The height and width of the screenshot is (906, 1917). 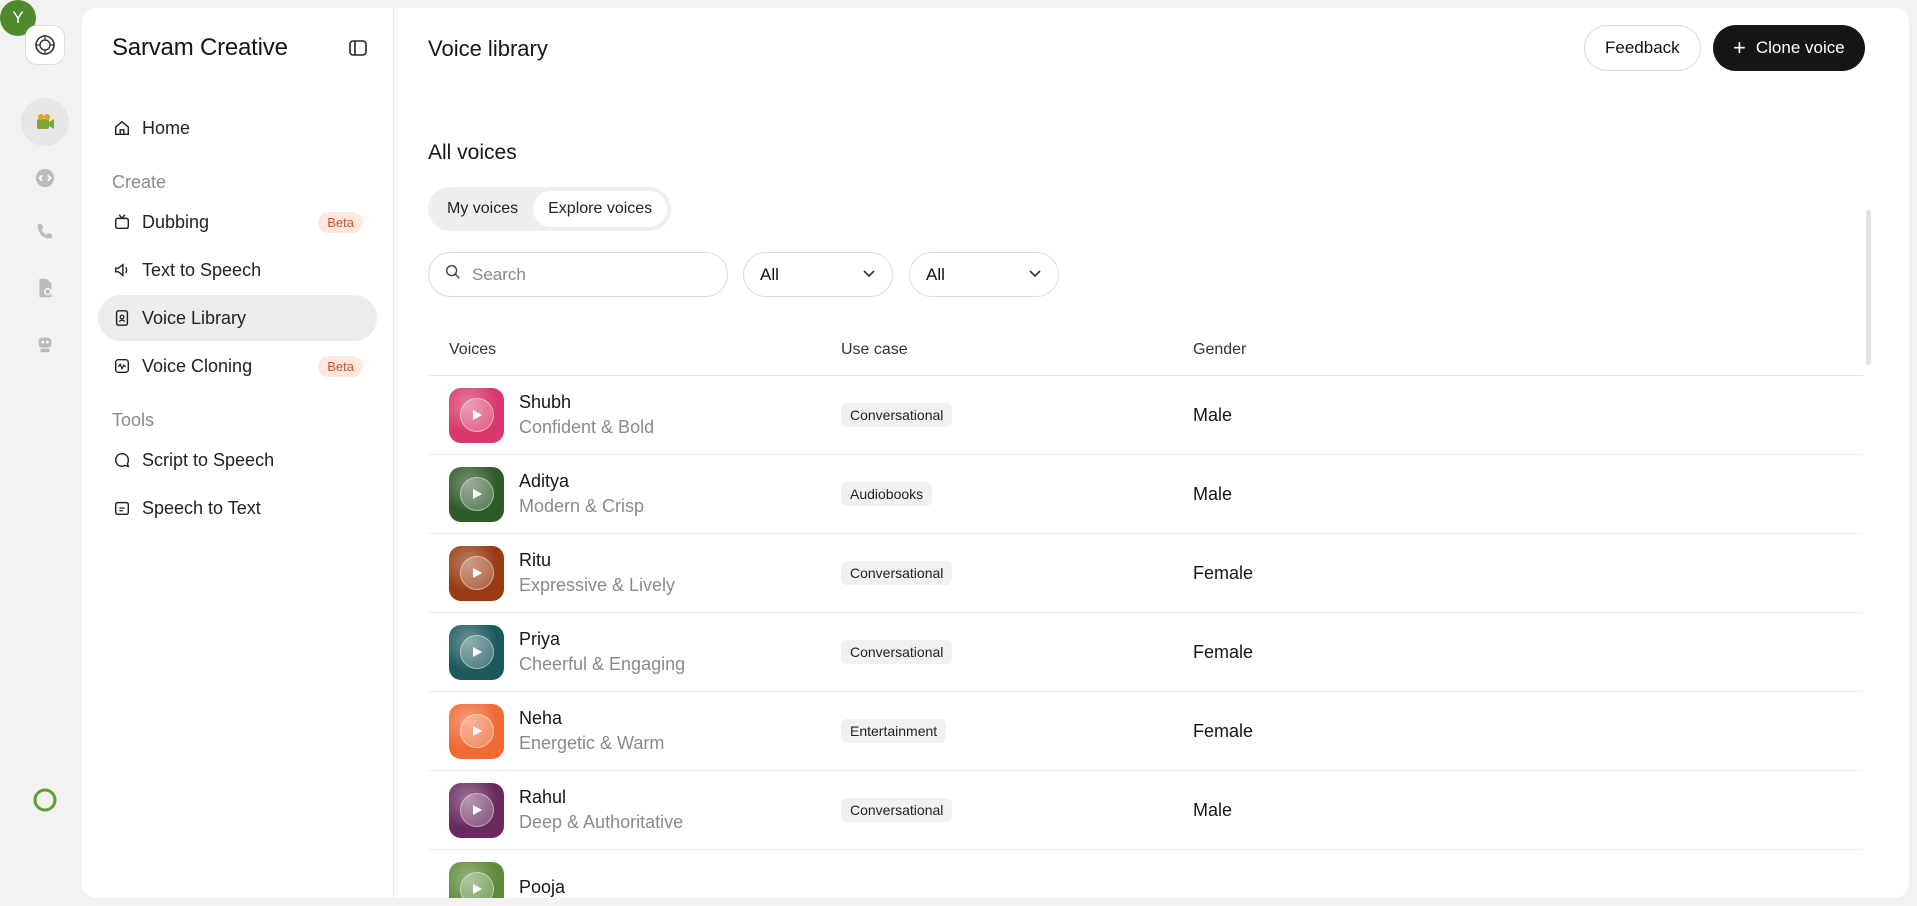 I want to click on use-case-tag: Audiobooks, so click(x=887, y=494).